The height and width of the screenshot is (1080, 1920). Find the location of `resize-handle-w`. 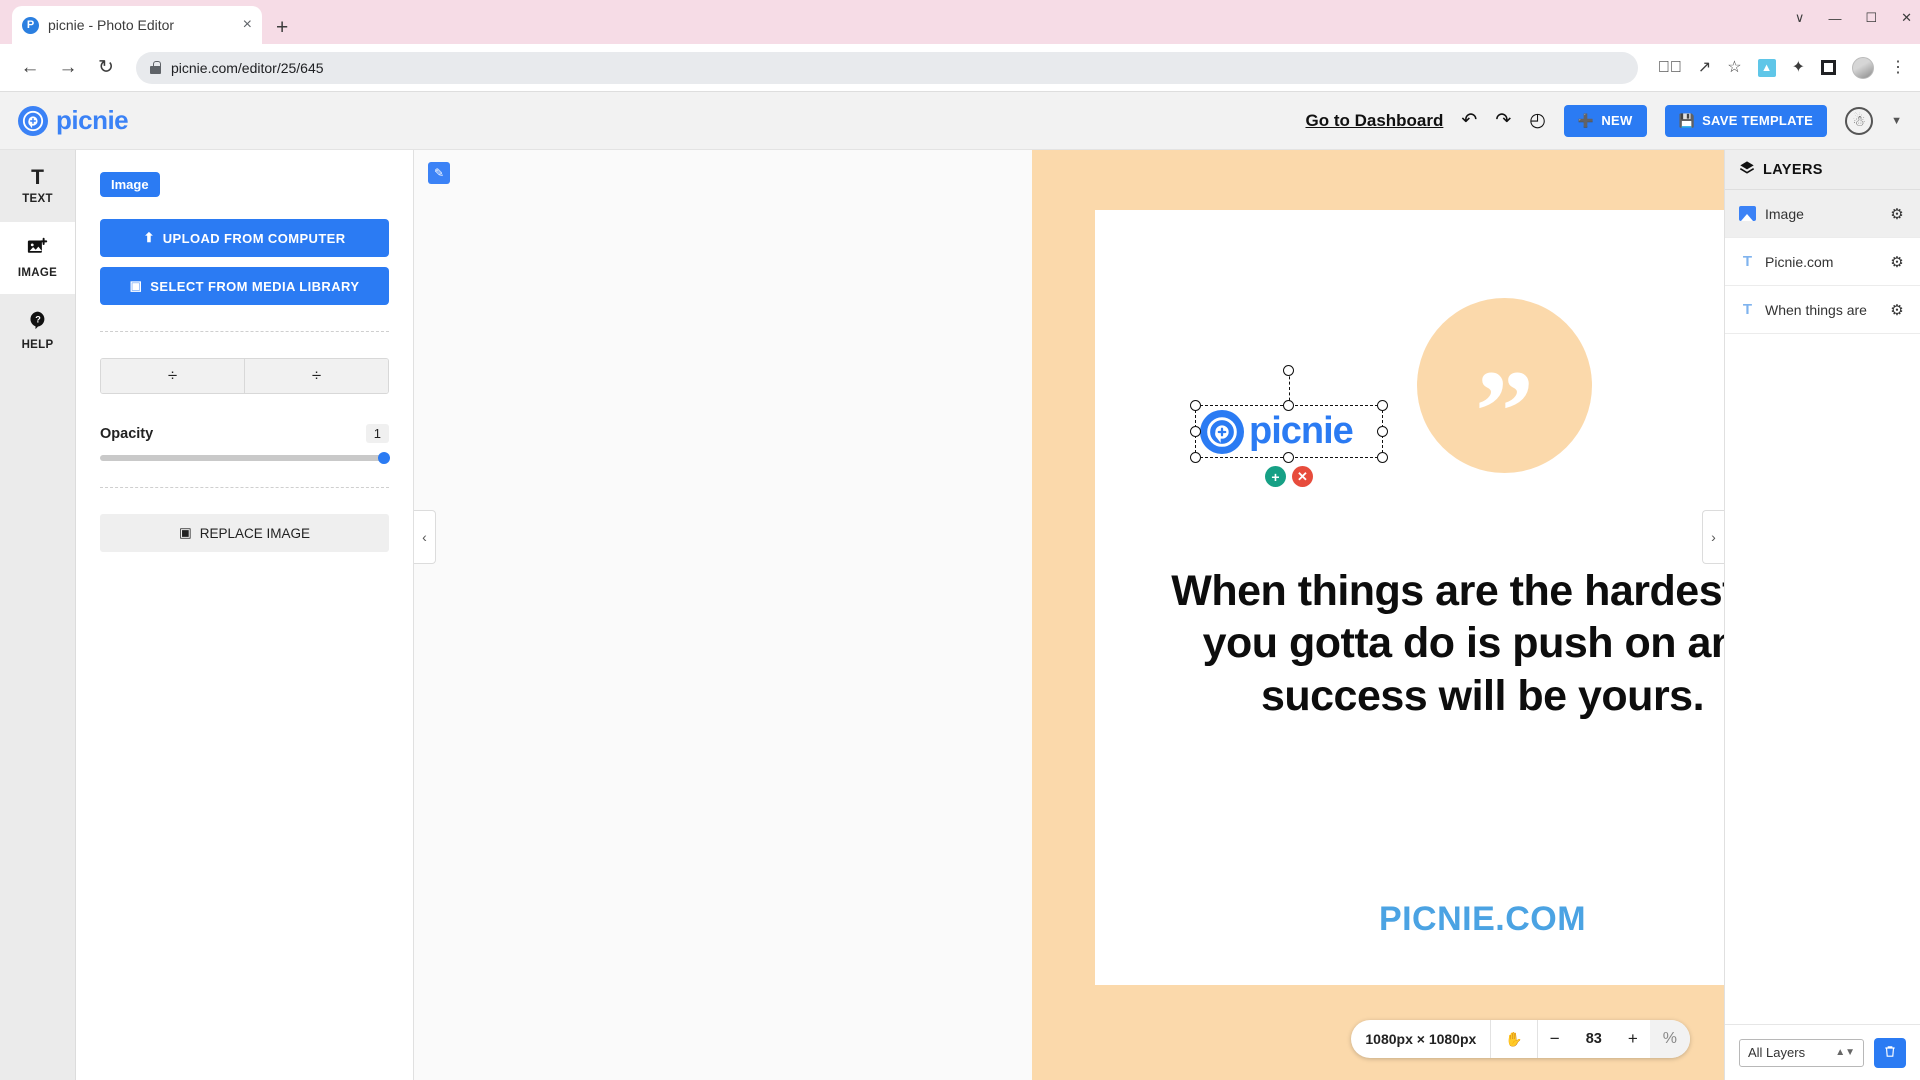

resize-handle-w is located at coordinates (1195, 431).